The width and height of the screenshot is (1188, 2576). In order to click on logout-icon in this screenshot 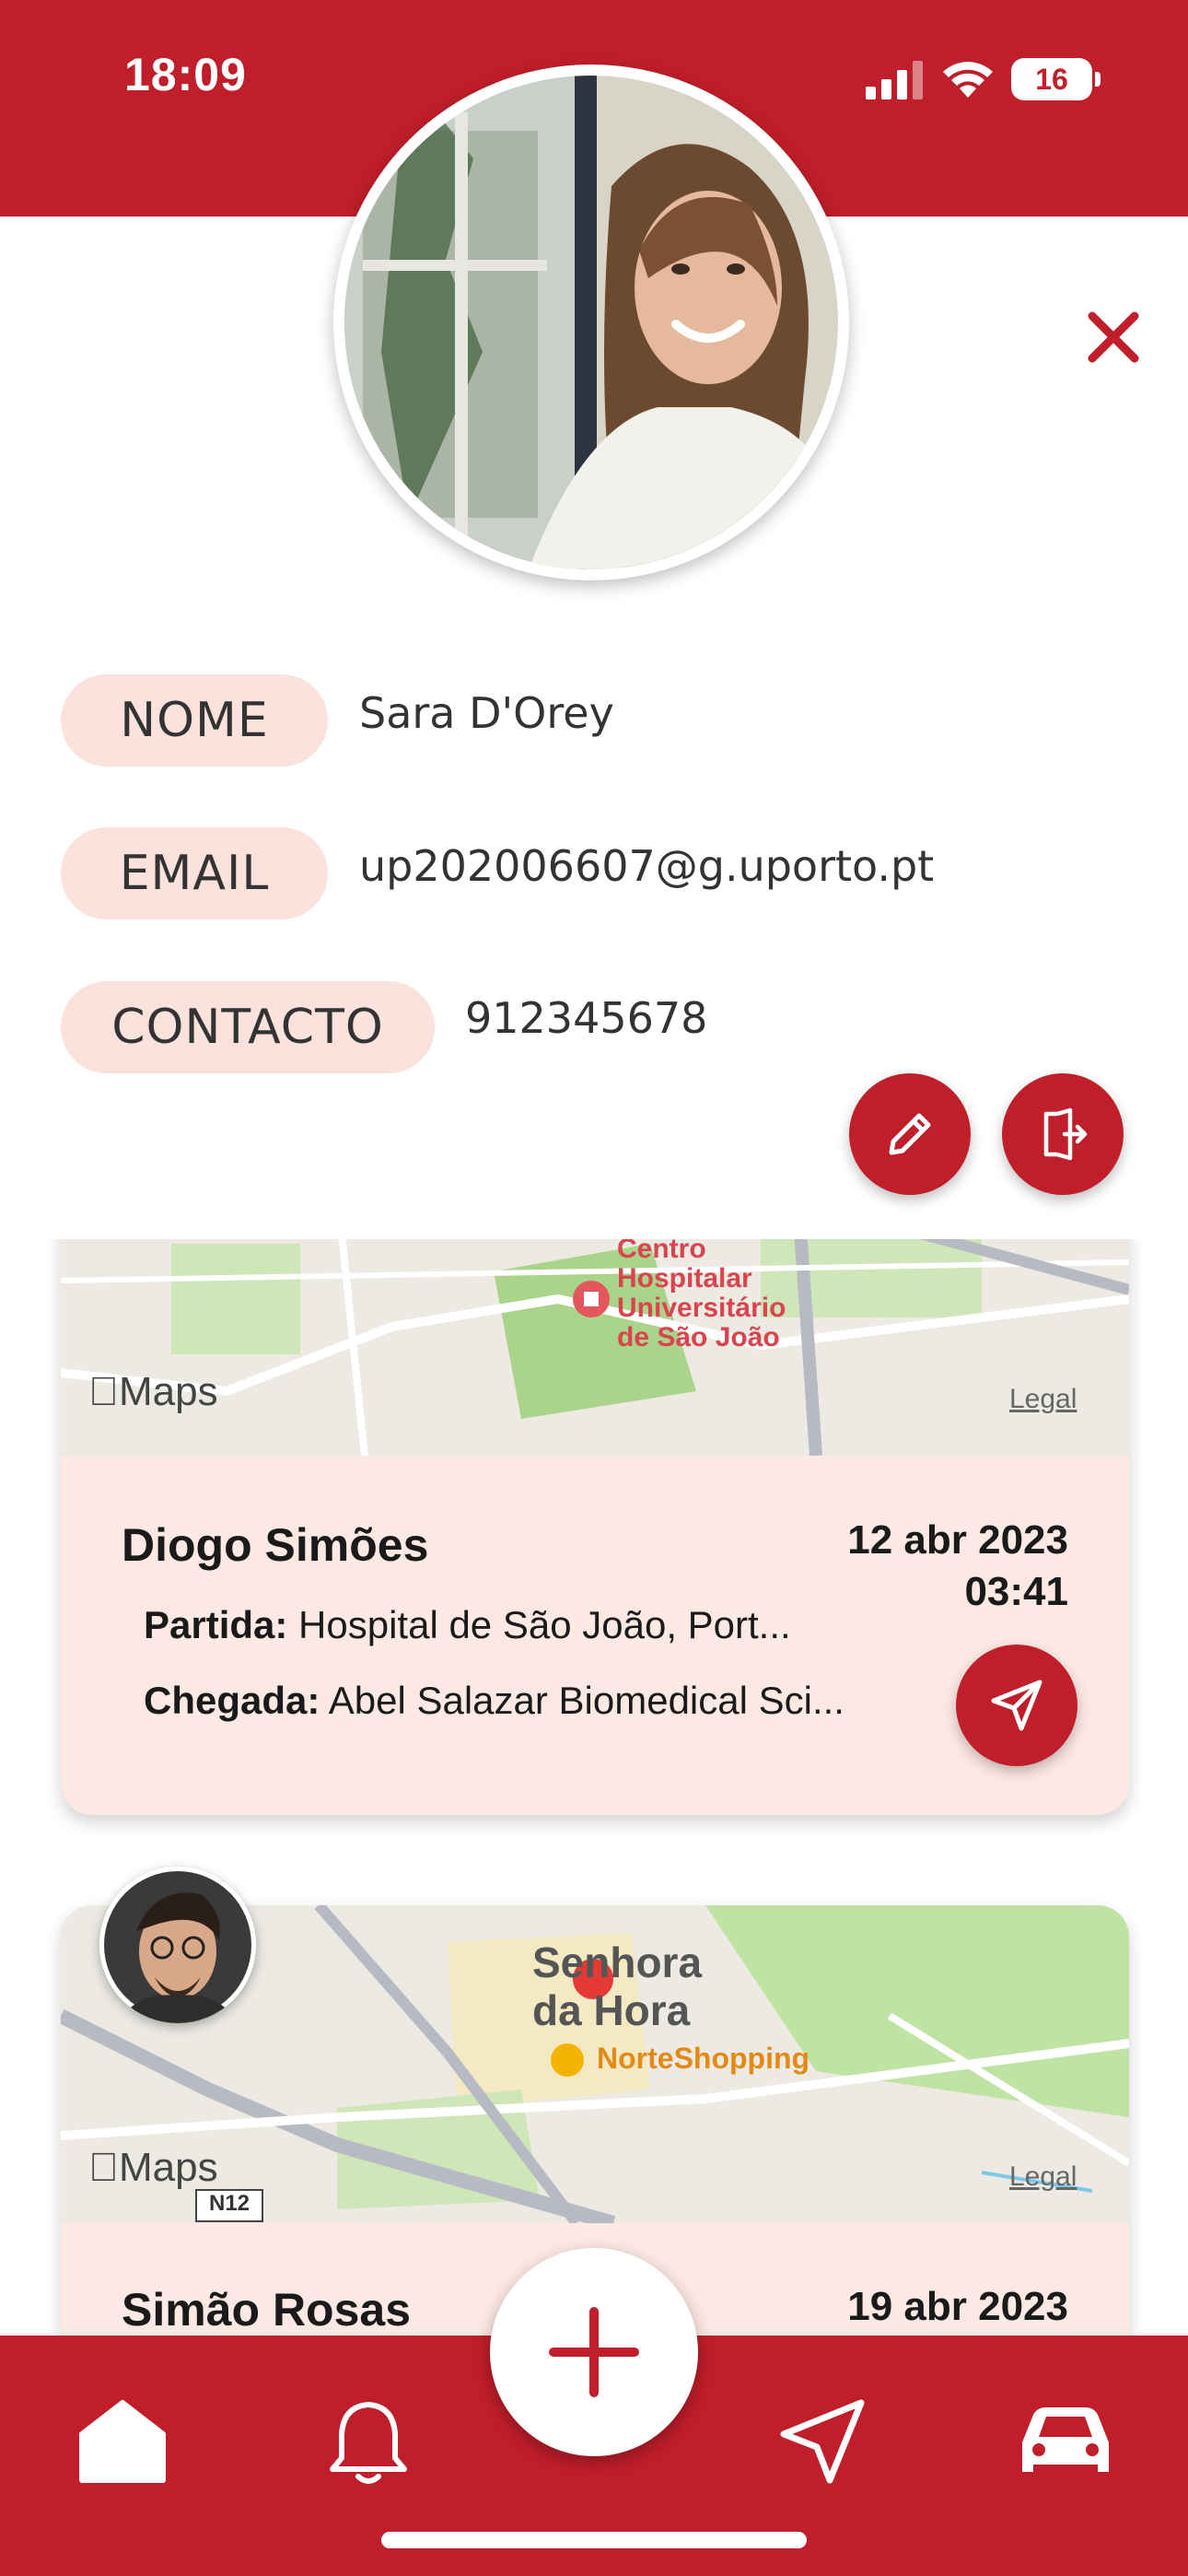, I will do `click(1065, 1134)`.